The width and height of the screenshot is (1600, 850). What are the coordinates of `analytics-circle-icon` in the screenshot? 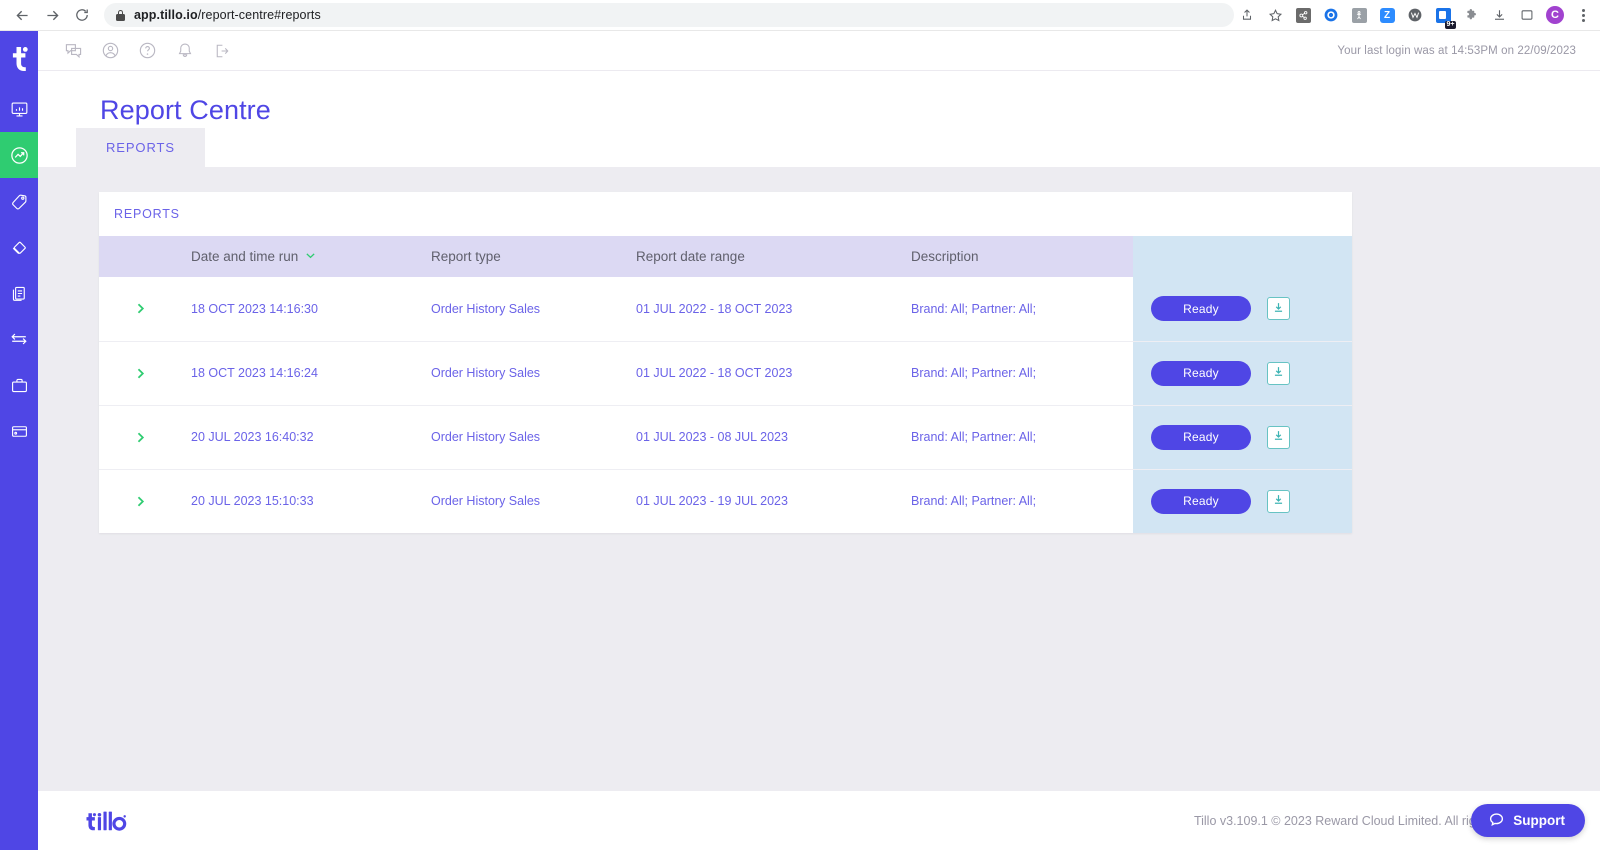 It's located at (19, 155).